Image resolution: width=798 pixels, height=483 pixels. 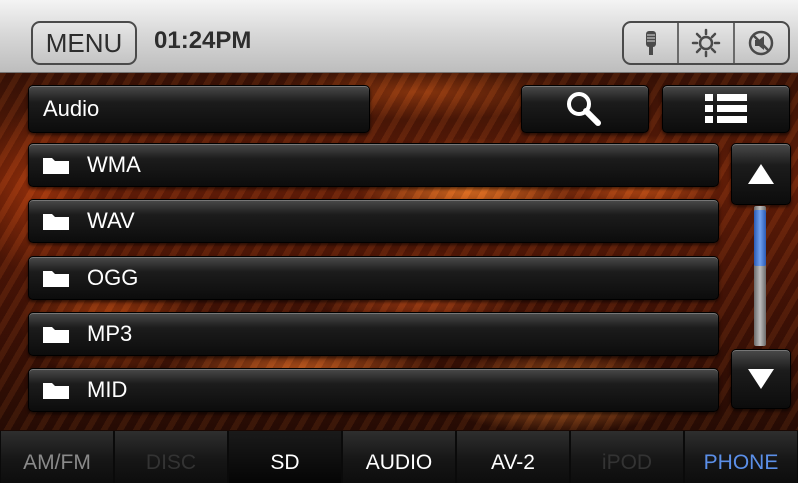 I want to click on tab-am-fm: AM/FM, so click(x=57, y=457).